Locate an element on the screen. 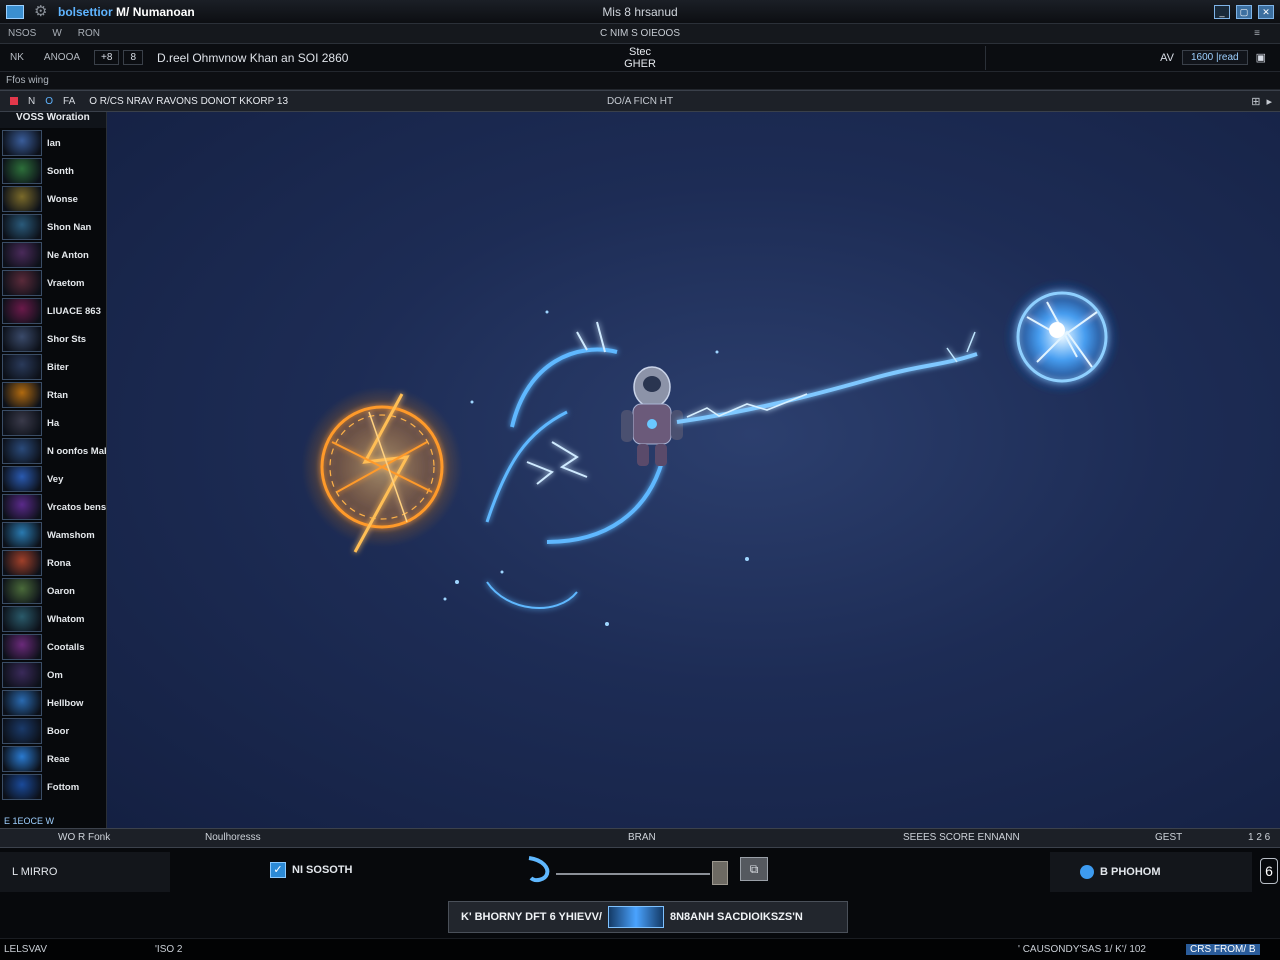 This screenshot has height=960, width=1280. resolution-input: 1600 |read is located at coordinates (1214, 57).